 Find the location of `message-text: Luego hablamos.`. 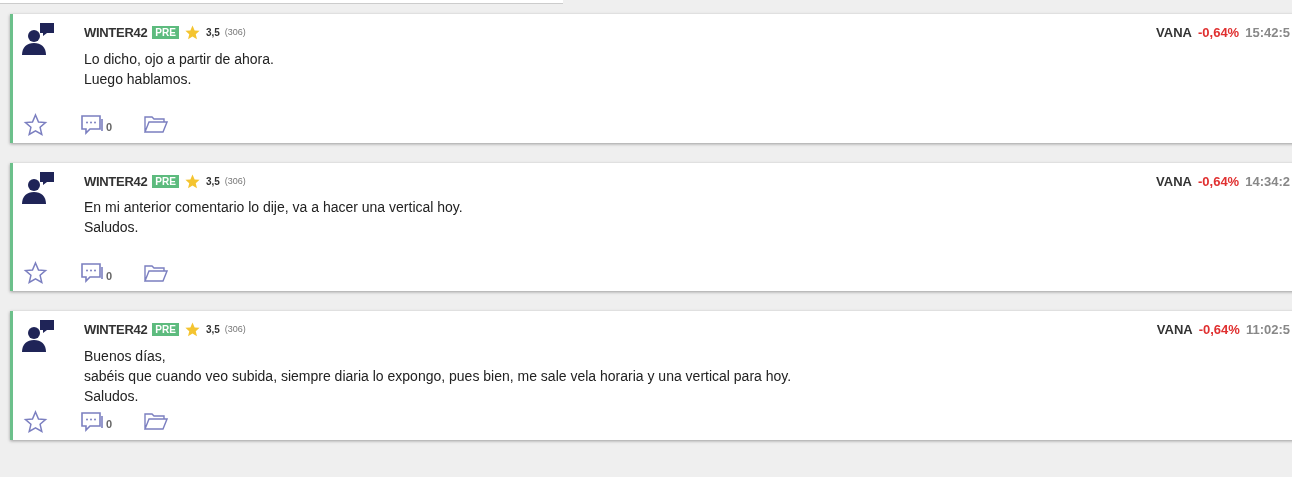

message-text: Luego hablamos. is located at coordinates (138, 79).